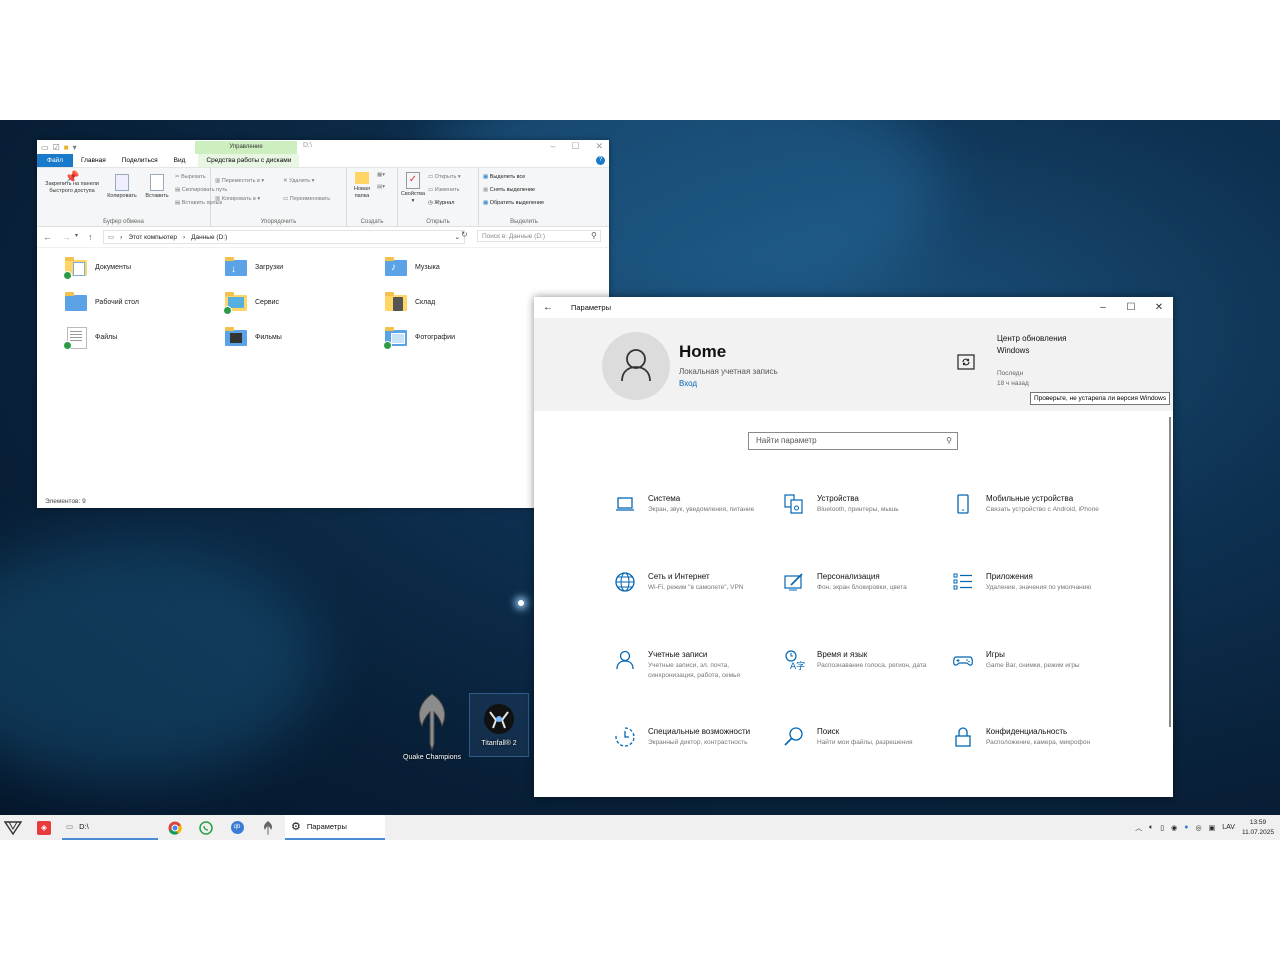 The image size is (1280, 960). I want to click on breadcrumb-item: Данные (D:), so click(209, 237).